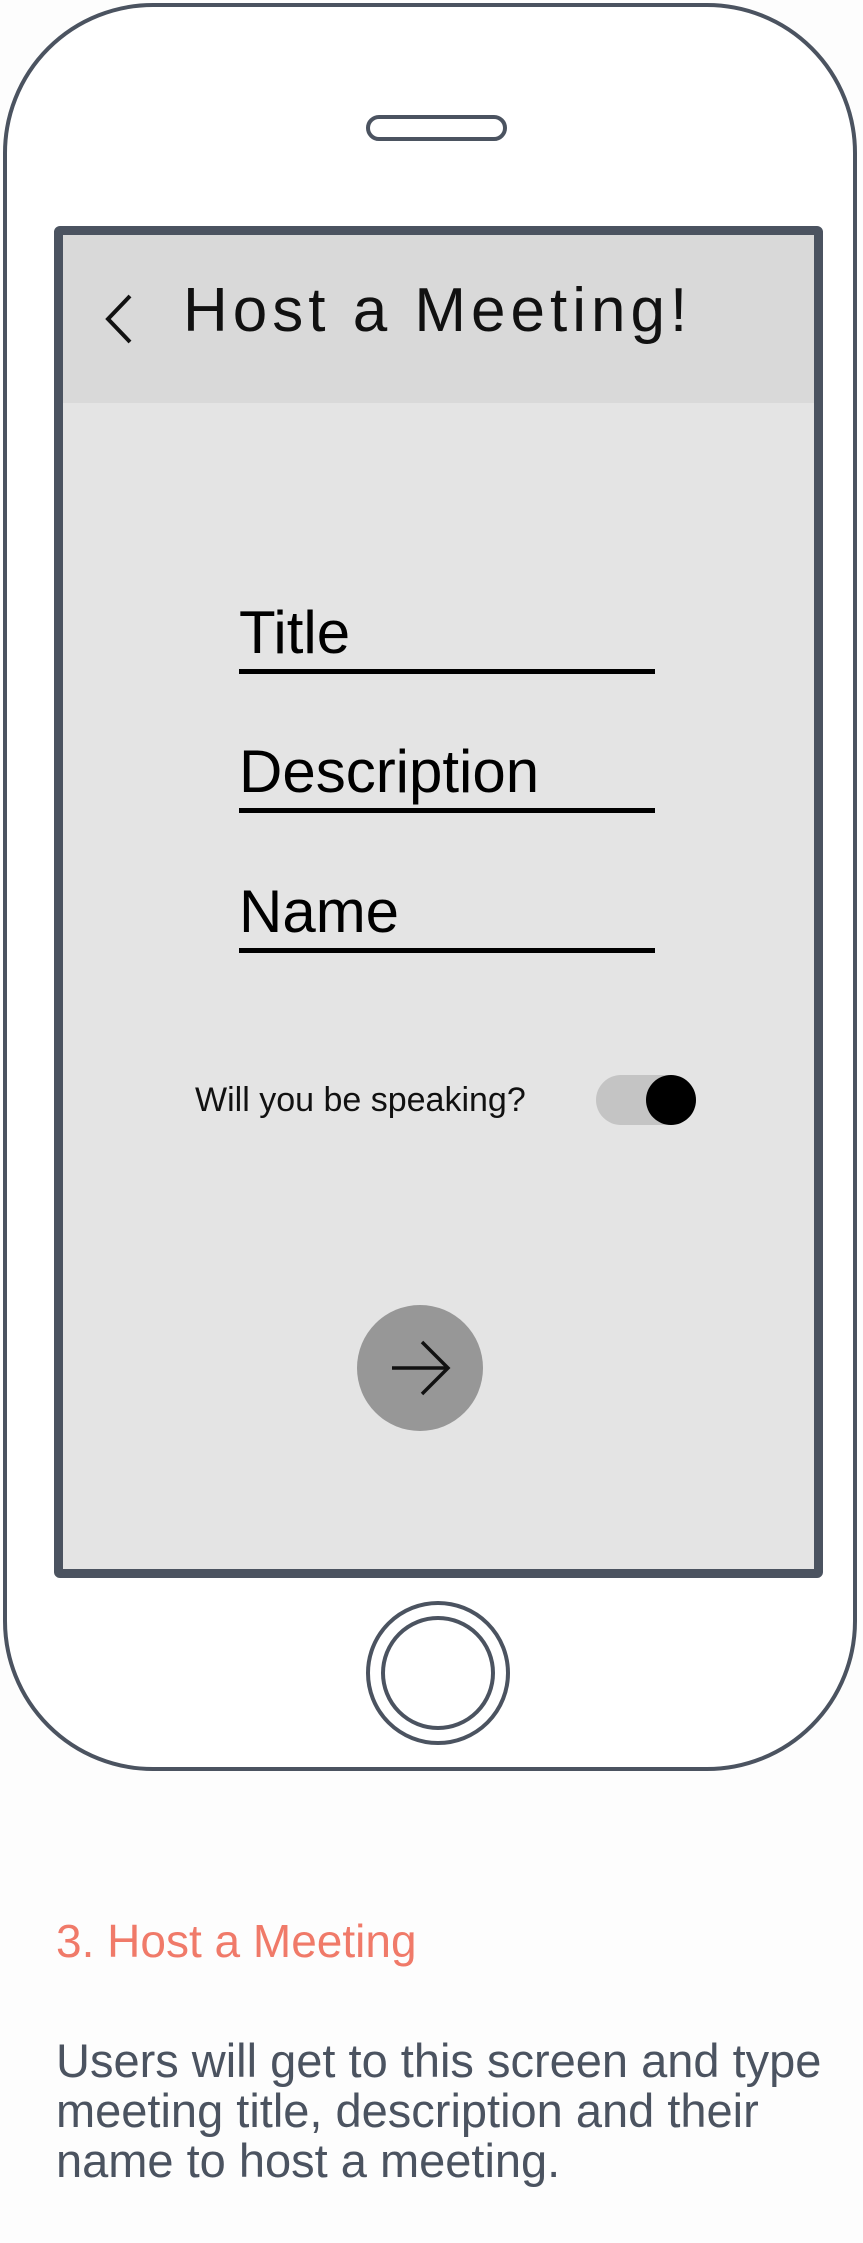  I want to click on next-button, so click(420, 1368).